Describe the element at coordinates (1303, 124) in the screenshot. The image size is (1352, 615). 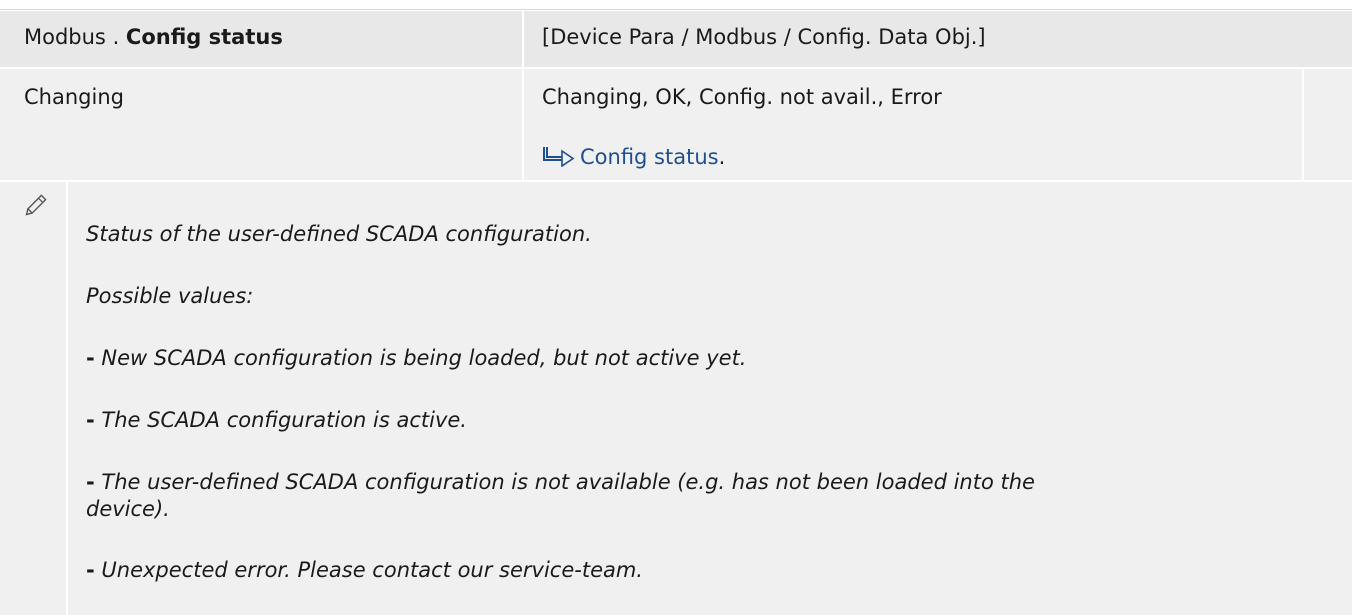
I see `value-end-divider` at that location.